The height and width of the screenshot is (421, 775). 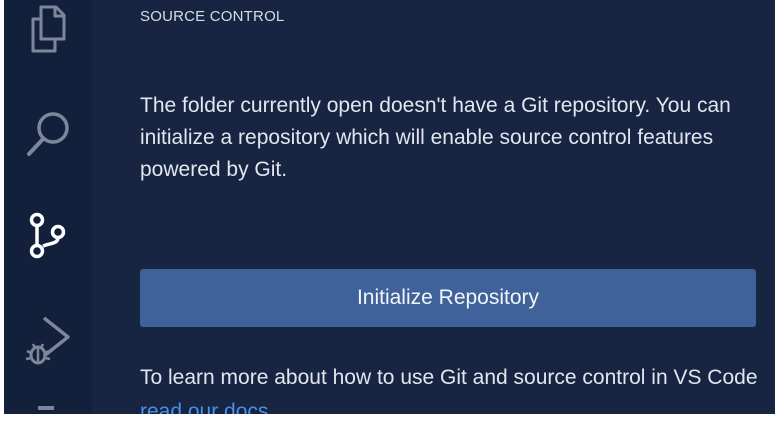 I want to click on activity-item-run-debug, so click(x=48, y=341).